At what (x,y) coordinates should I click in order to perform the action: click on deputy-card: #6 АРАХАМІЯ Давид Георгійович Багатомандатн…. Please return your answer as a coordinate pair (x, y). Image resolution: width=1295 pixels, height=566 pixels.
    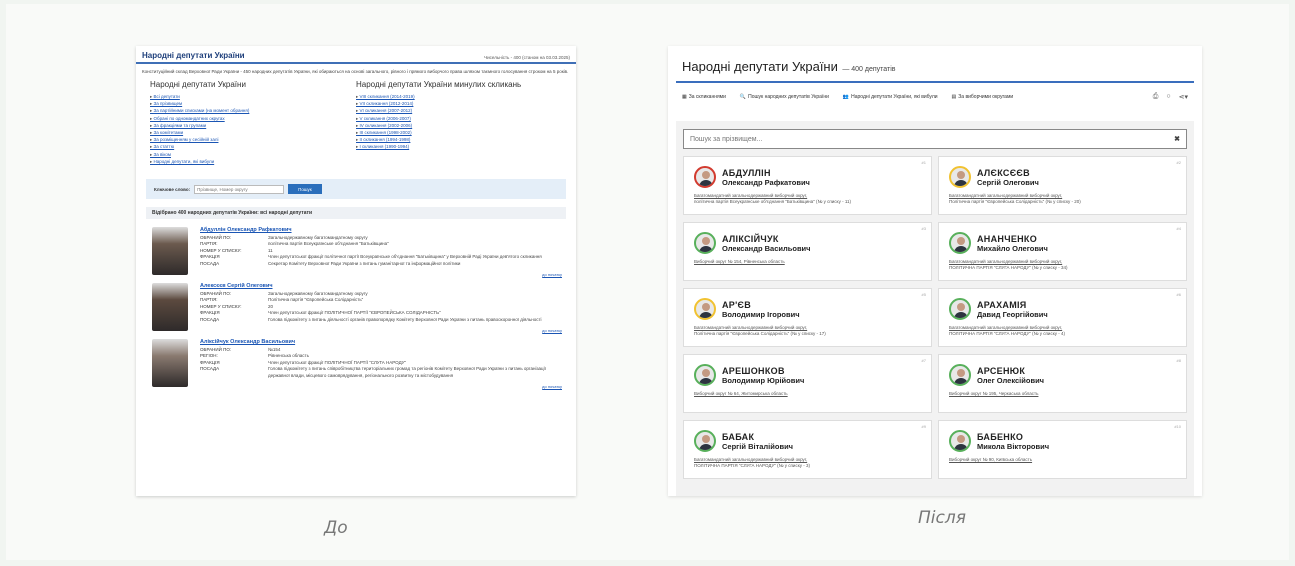
    Looking at the image, I should click on (1062, 317).